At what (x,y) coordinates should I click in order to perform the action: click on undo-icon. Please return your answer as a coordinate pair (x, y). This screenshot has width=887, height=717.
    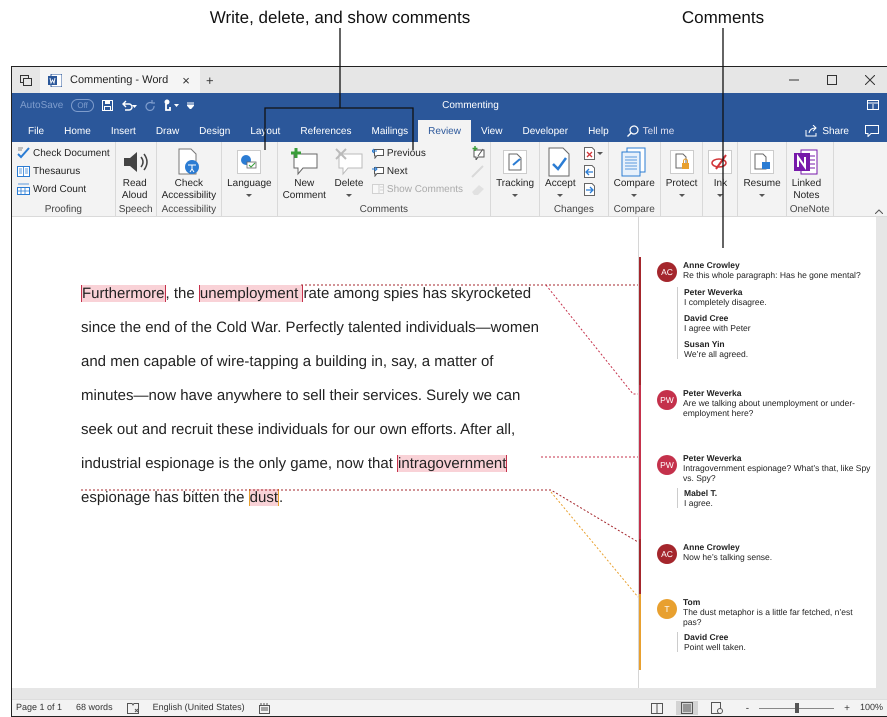
    Looking at the image, I should click on (128, 105).